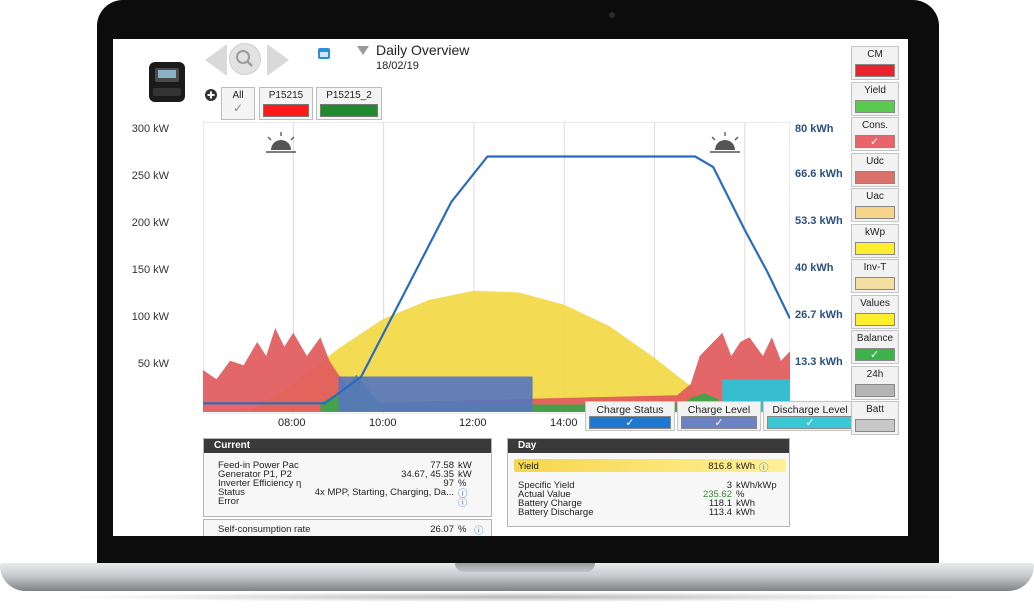 The width and height of the screenshot is (1034, 608). I want to click on row-unit: kWh, so click(745, 512).